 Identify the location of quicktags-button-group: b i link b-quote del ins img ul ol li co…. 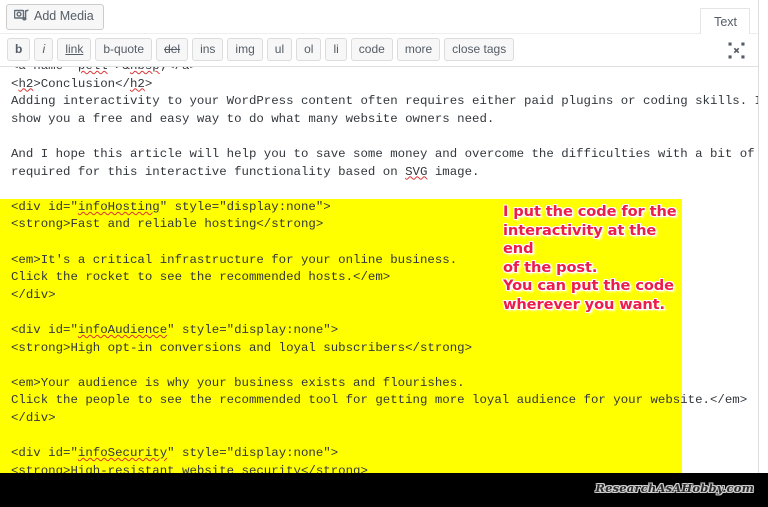
(261, 49).